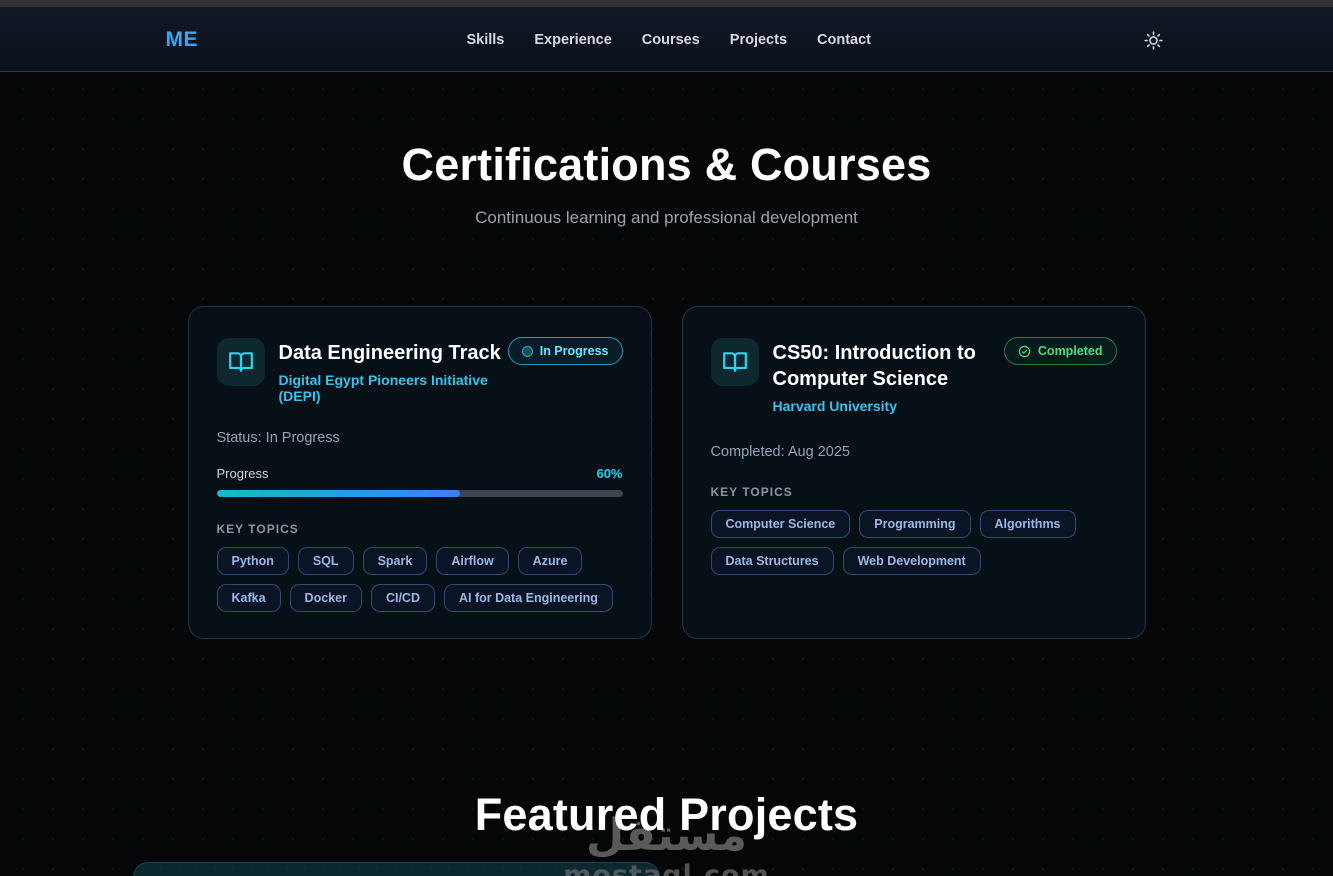  I want to click on card-organization: Harvard University, so click(835, 406).